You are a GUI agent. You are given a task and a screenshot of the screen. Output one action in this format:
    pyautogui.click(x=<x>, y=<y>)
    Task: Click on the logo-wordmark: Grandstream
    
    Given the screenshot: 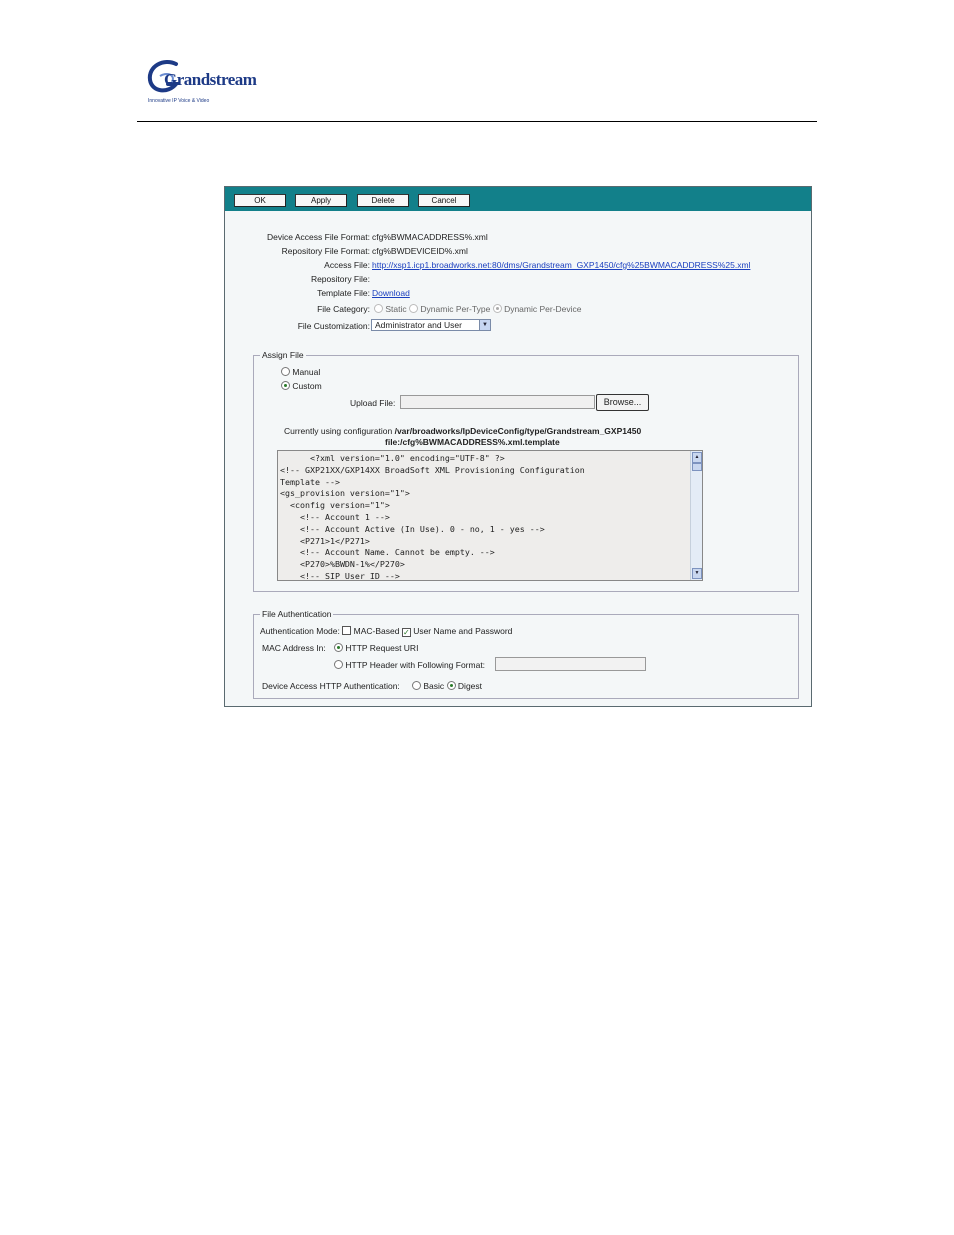 What is the action you would take?
    pyautogui.click(x=210, y=79)
    